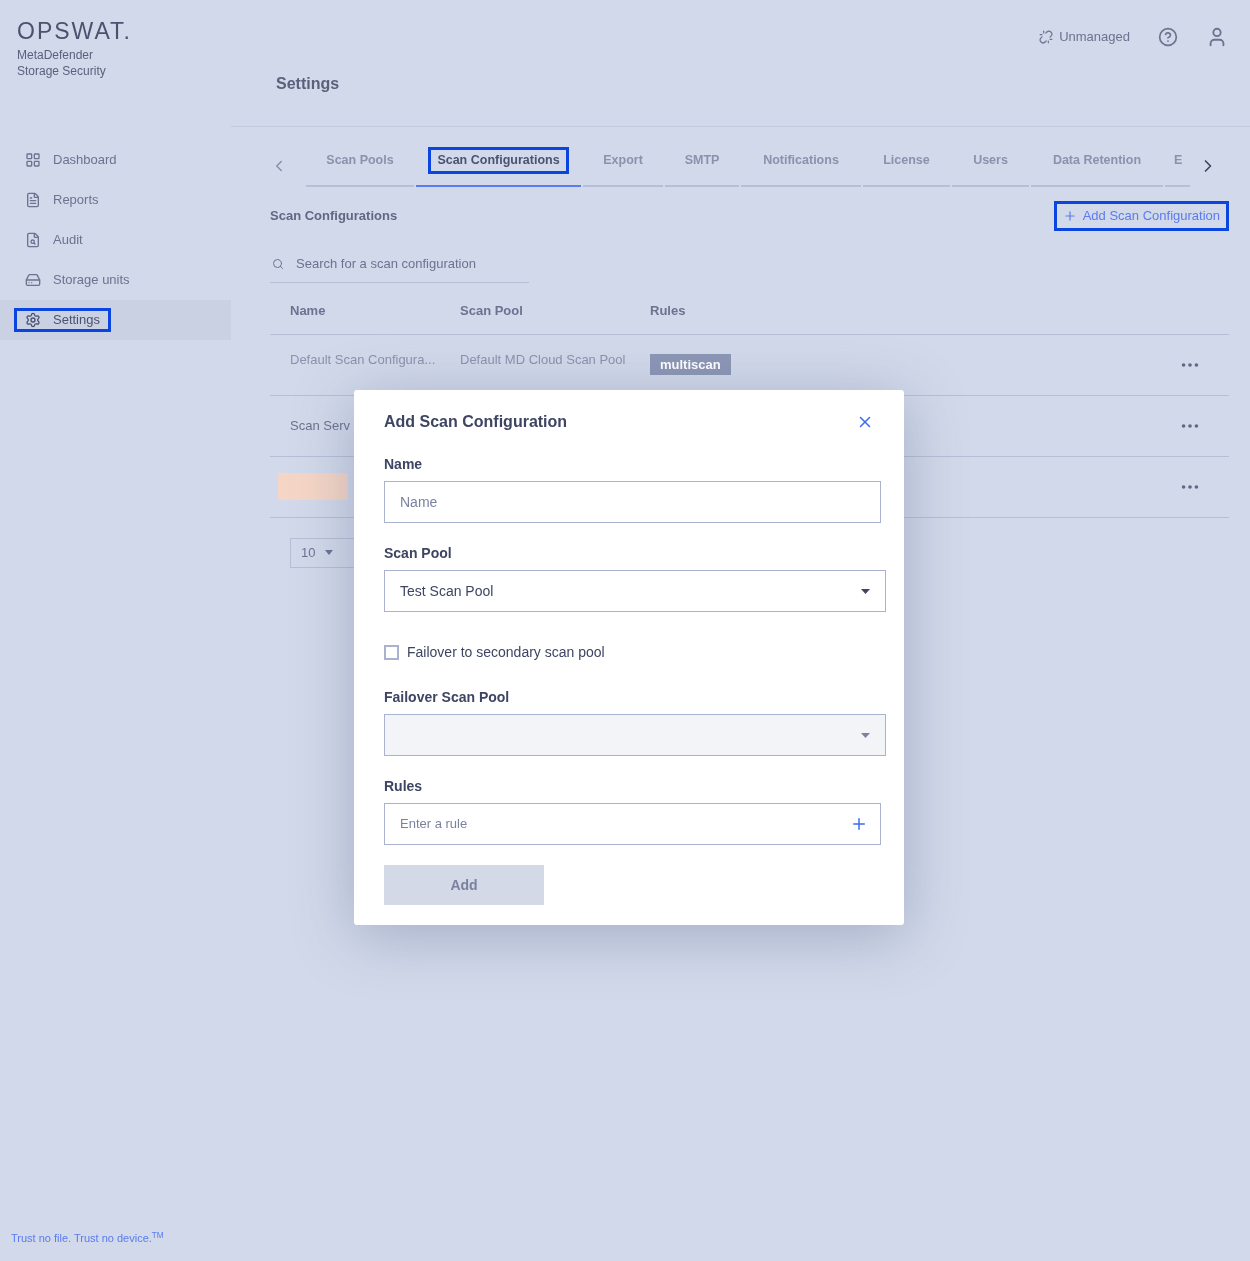 This screenshot has width=1250, height=1261. What do you see at coordinates (56, 55) in the screenshot?
I see `product-name: MetaDefender` at bounding box center [56, 55].